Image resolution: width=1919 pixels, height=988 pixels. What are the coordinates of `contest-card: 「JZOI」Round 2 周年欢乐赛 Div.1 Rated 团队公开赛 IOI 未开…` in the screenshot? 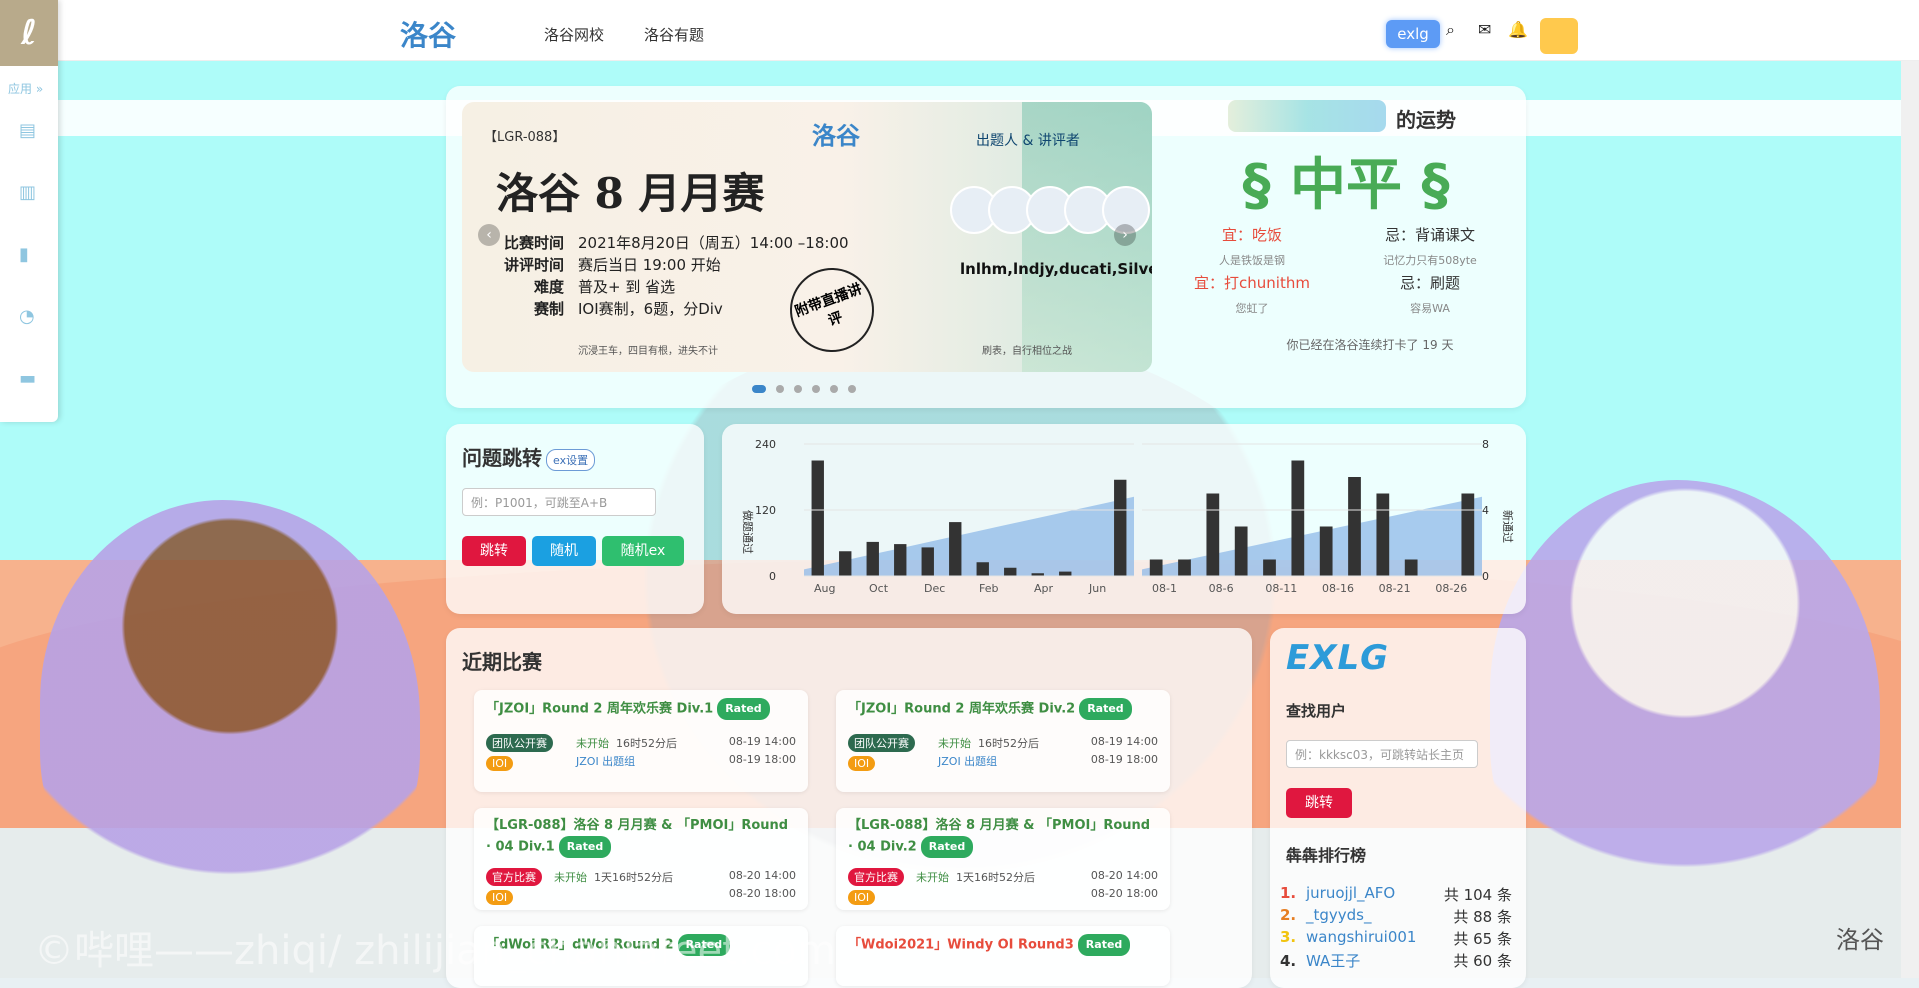 It's located at (641, 741).